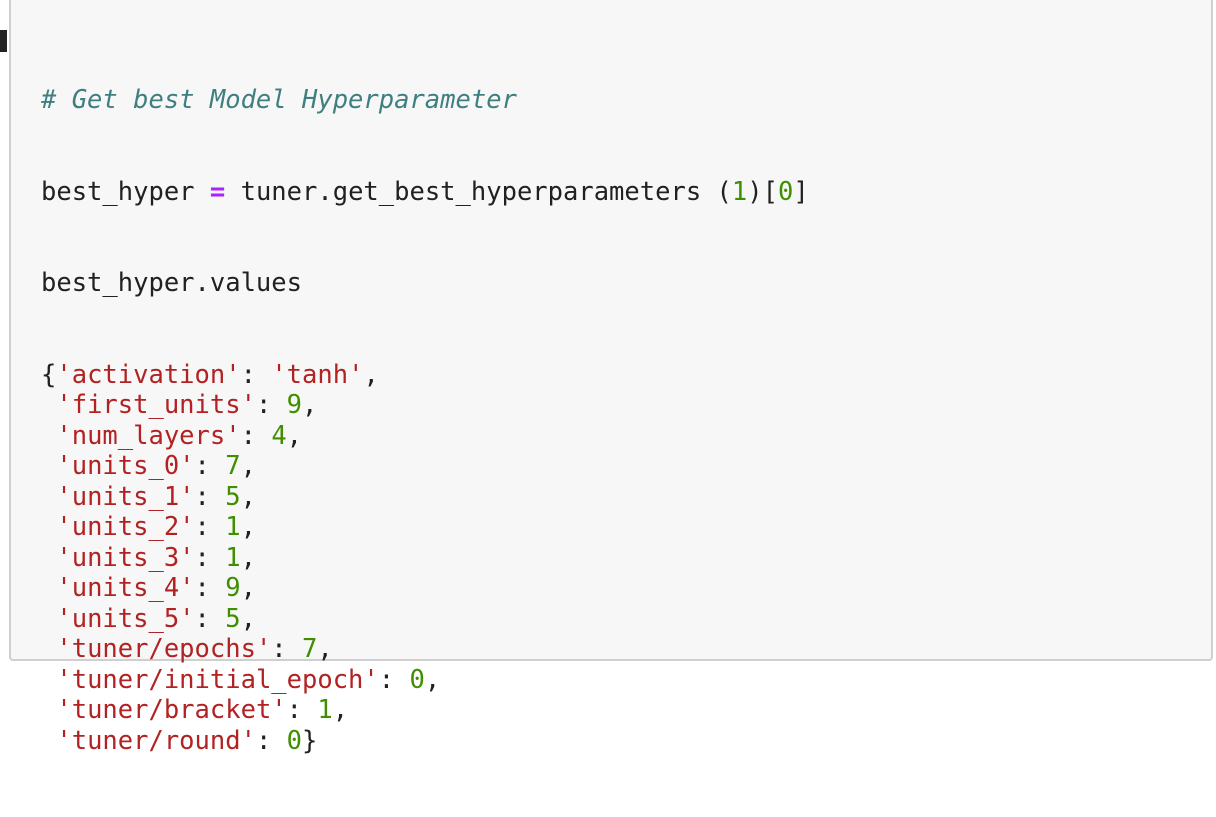  What do you see at coordinates (156, 740) in the screenshot?
I see `dict-key: 'tuner/round'` at bounding box center [156, 740].